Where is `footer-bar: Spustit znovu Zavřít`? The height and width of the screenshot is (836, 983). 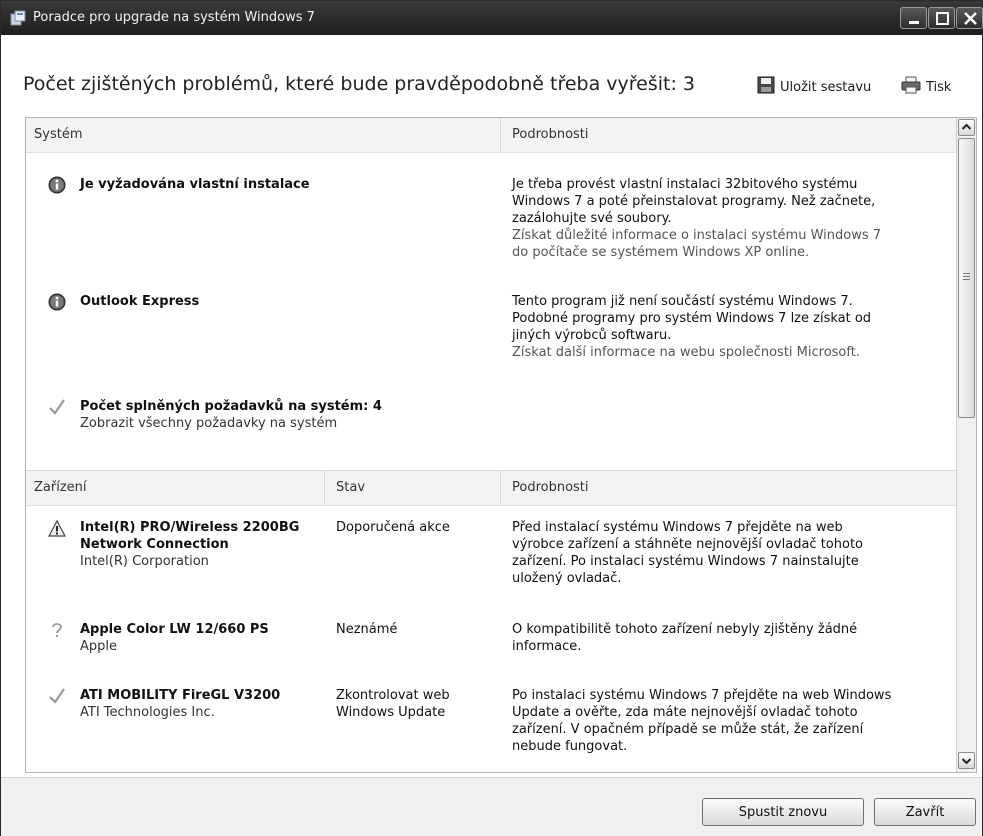 footer-bar: Spustit znovu Zavřít is located at coordinates (491, 806).